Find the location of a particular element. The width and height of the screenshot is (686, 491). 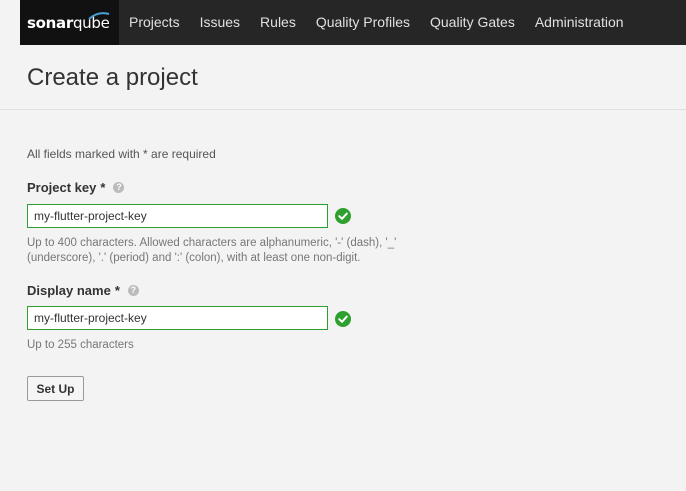

logo-text-sonar: sonar is located at coordinates (50, 22).